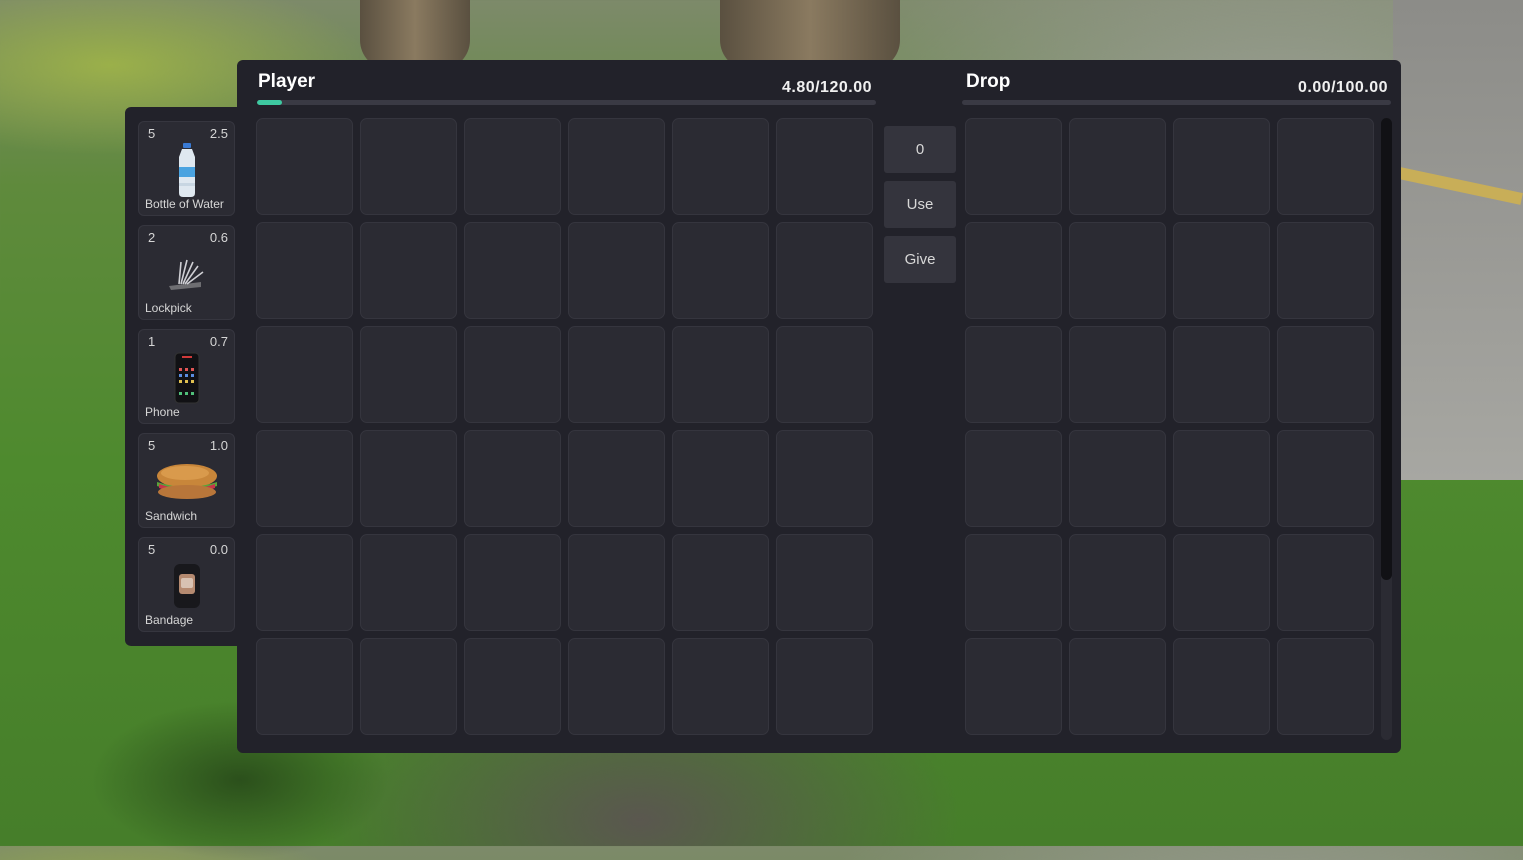 This screenshot has height=860, width=1523. What do you see at coordinates (184, 204) in the screenshot?
I see `item-label: Bottle of Water` at bounding box center [184, 204].